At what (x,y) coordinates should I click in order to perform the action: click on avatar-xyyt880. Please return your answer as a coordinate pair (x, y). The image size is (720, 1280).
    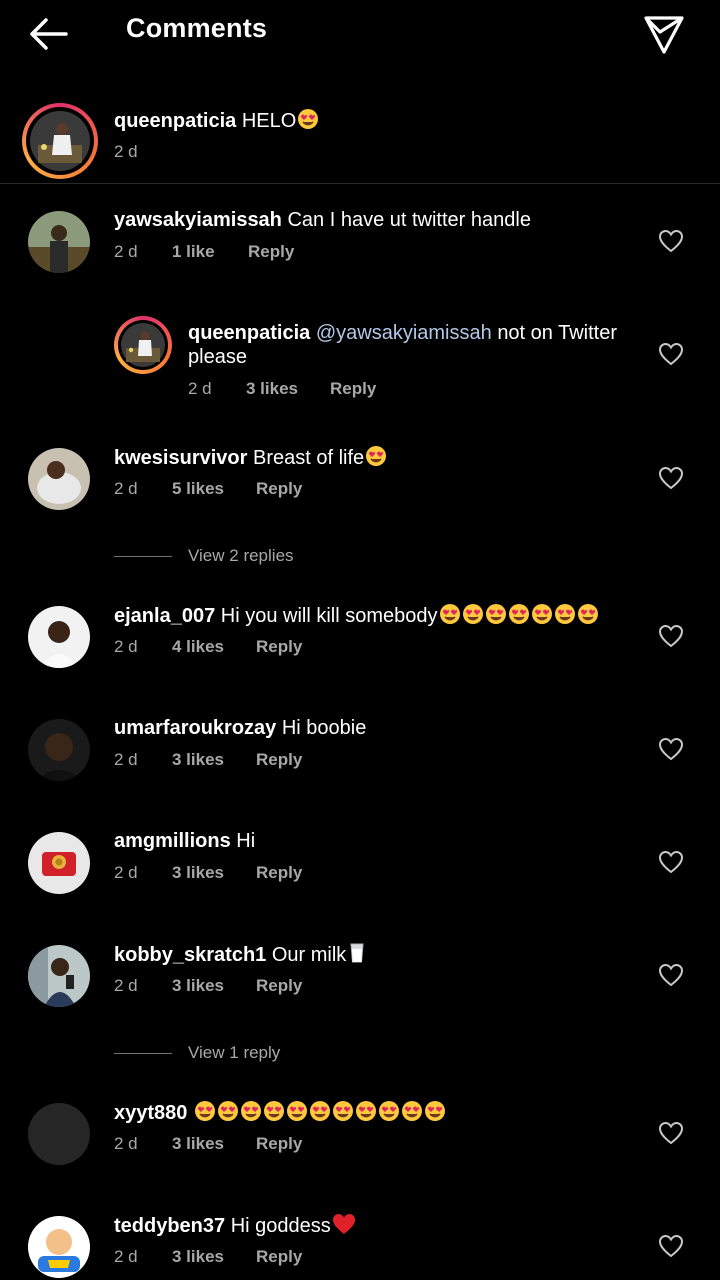
    Looking at the image, I should click on (59, 1134).